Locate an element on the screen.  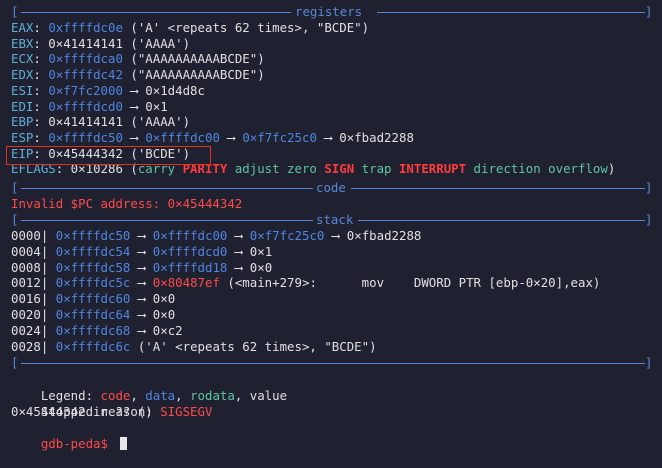
stack-row: 0016| 0×ffffdc60 ⟶ 0×0 is located at coordinates (93, 299).